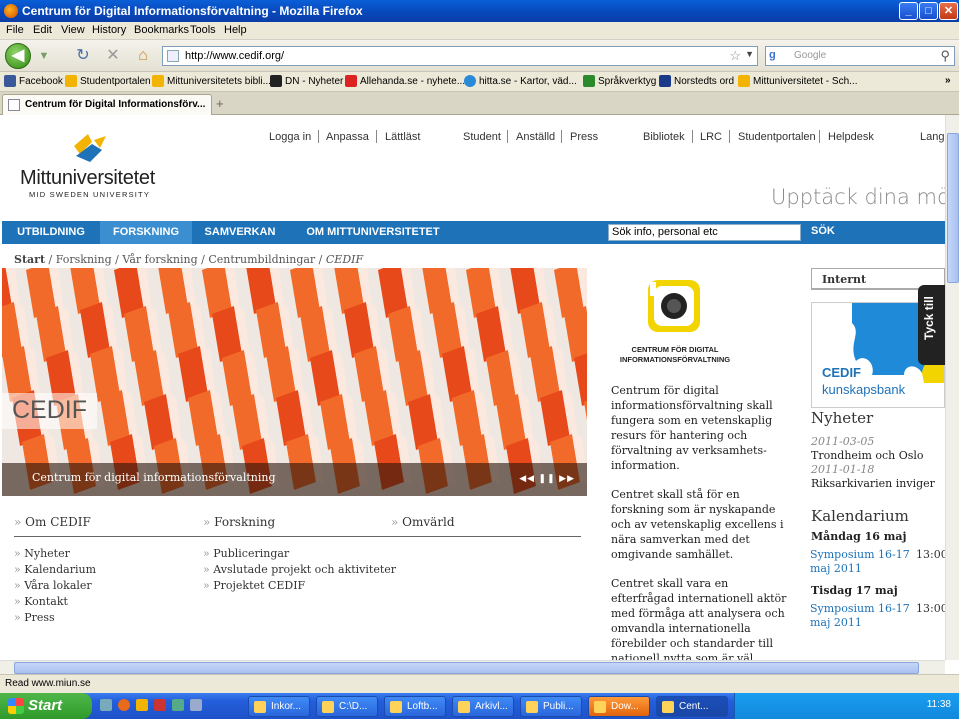  Describe the element at coordinates (664, 137) in the screenshot. I see `link-bibliotek: Bibliotek` at that location.